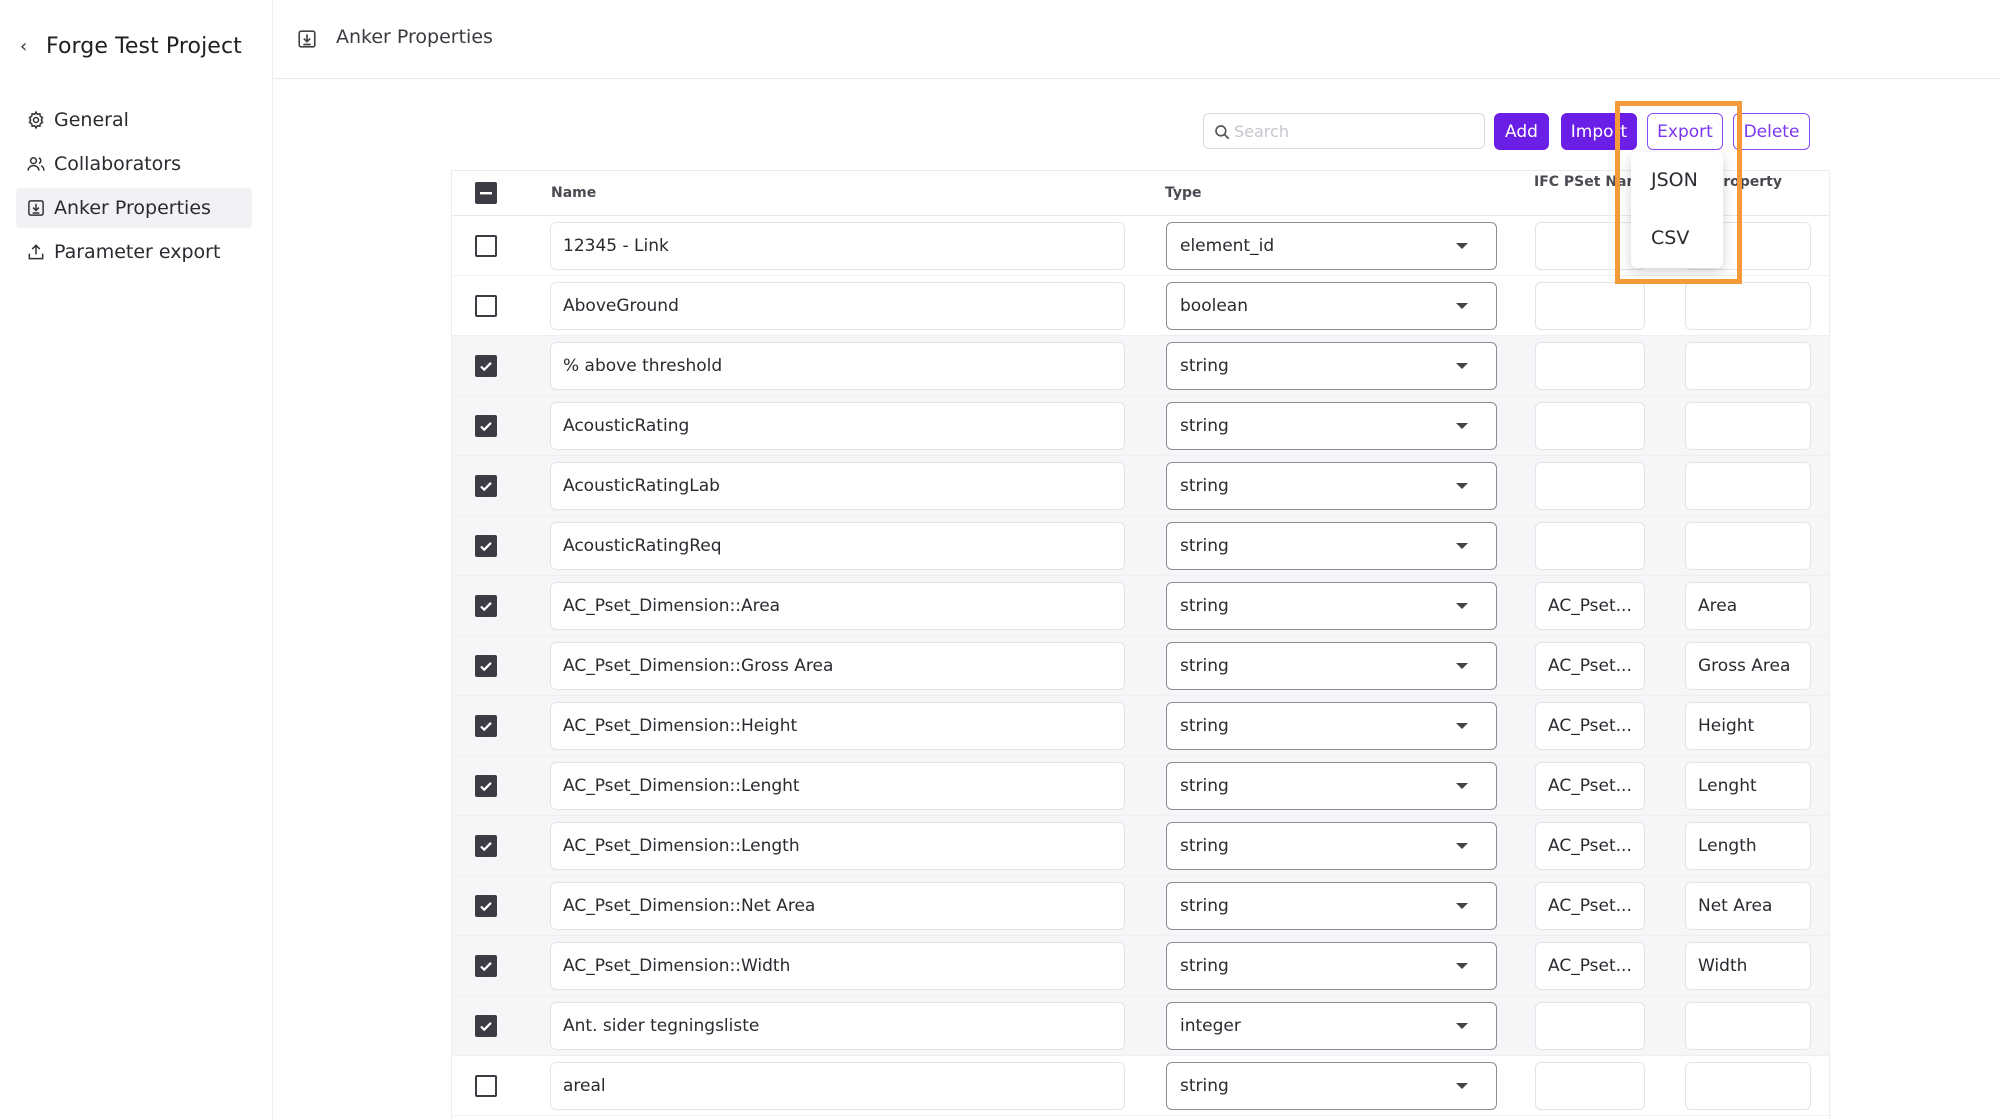 The height and width of the screenshot is (1119, 2000). Describe the element at coordinates (1183, 193) in the screenshot. I see `column-header-type: Type` at that location.